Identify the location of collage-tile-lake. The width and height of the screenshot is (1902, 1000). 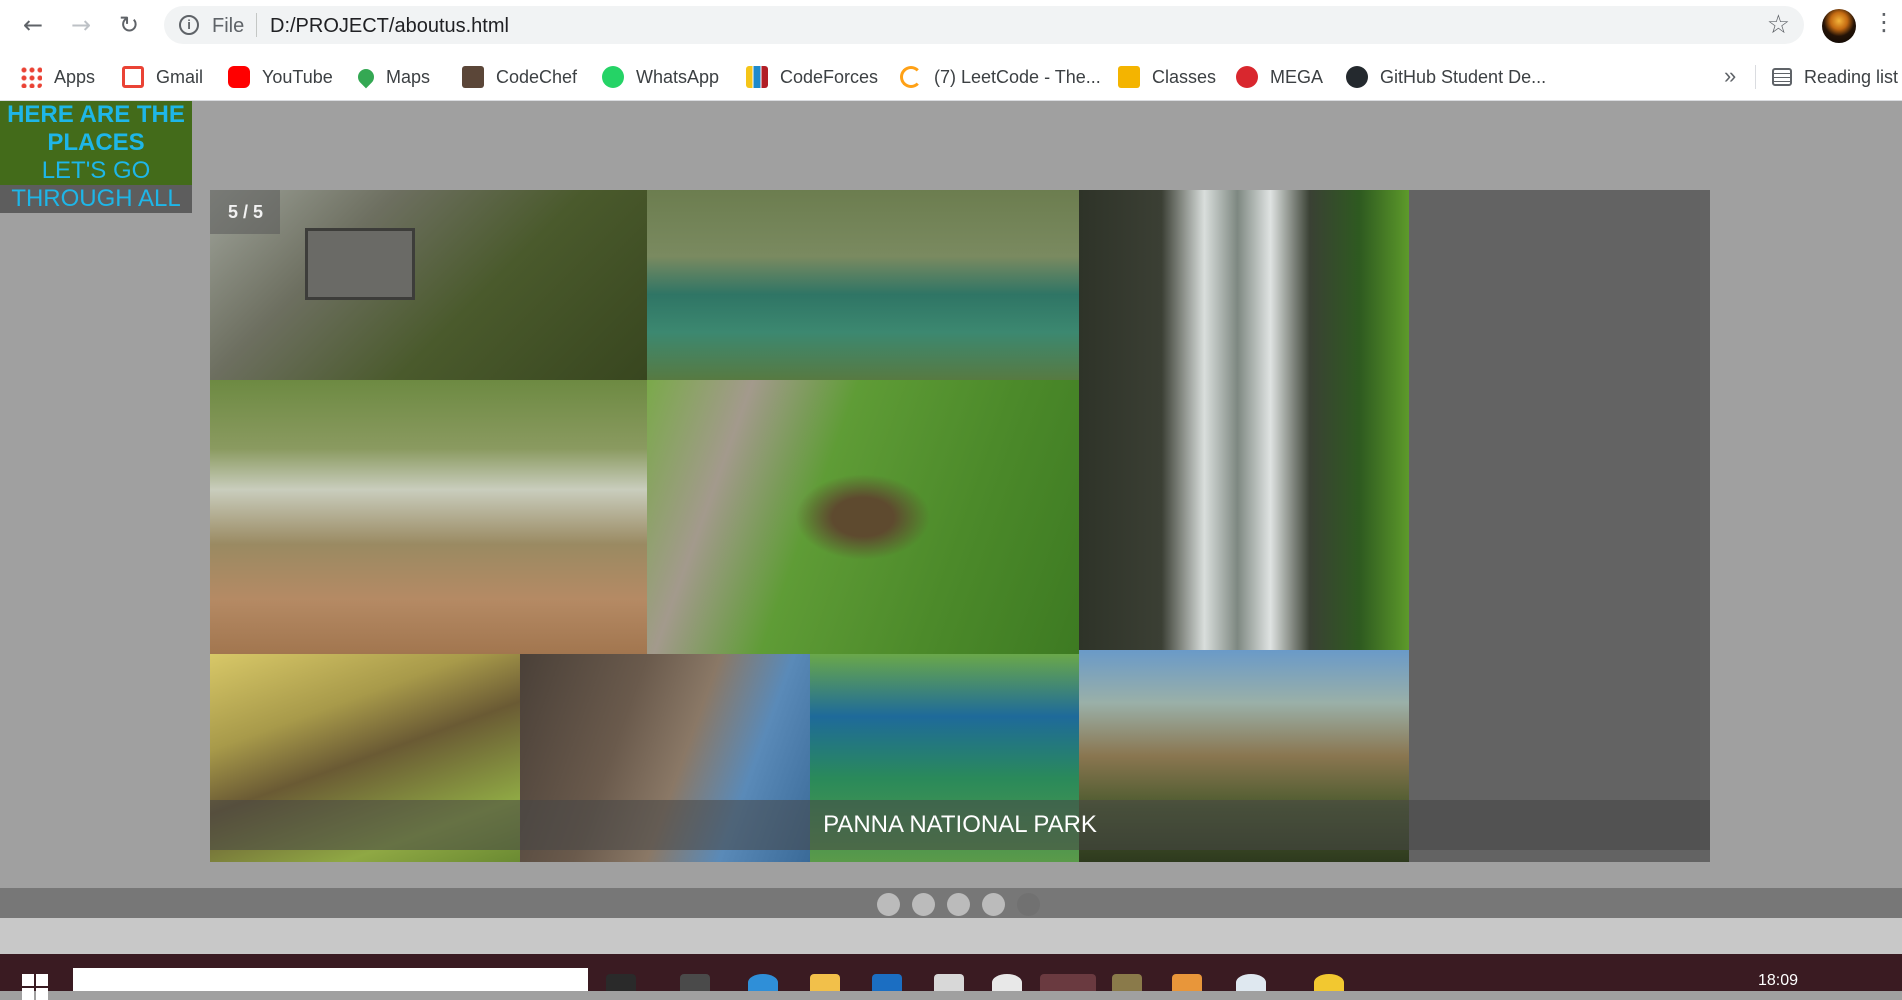
(863, 285).